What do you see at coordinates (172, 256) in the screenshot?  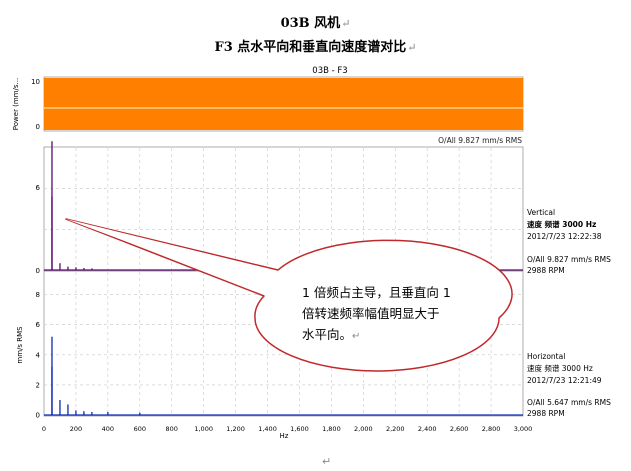 I see `callout-pointer` at bounding box center [172, 256].